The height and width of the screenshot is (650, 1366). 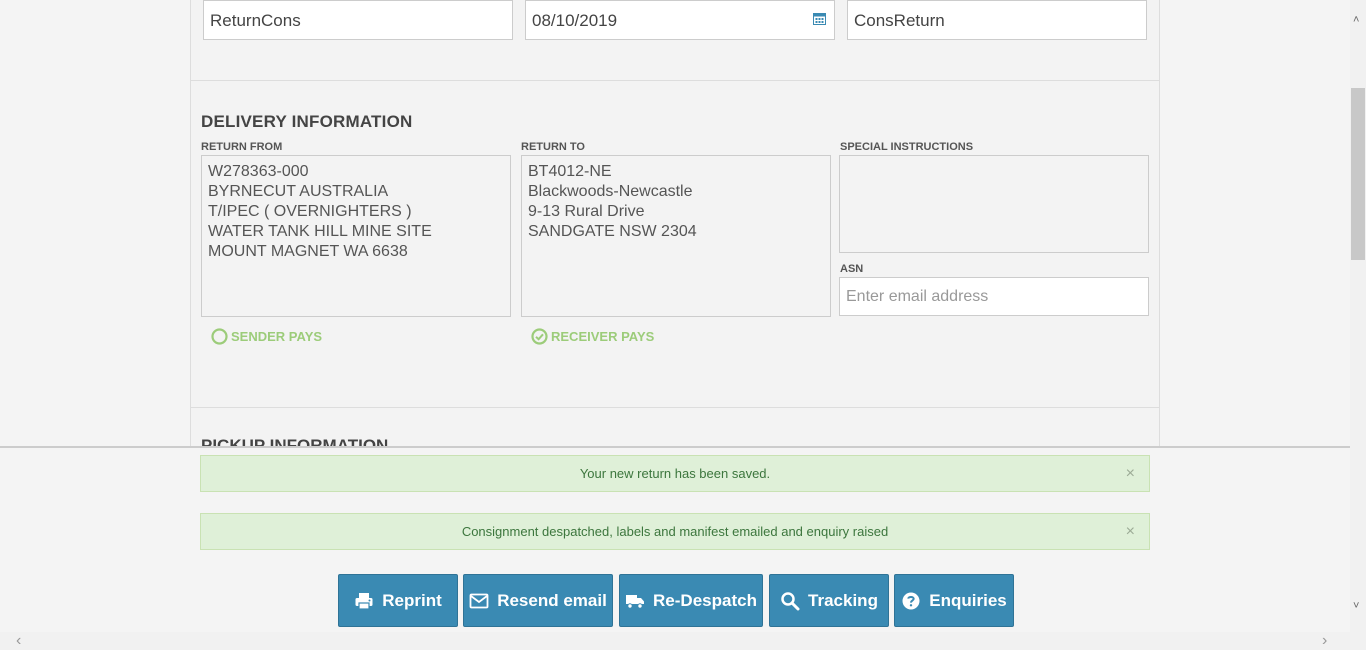 What do you see at coordinates (1356, 20) in the screenshot?
I see `scroll-up-icon: ˄` at bounding box center [1356, 20].